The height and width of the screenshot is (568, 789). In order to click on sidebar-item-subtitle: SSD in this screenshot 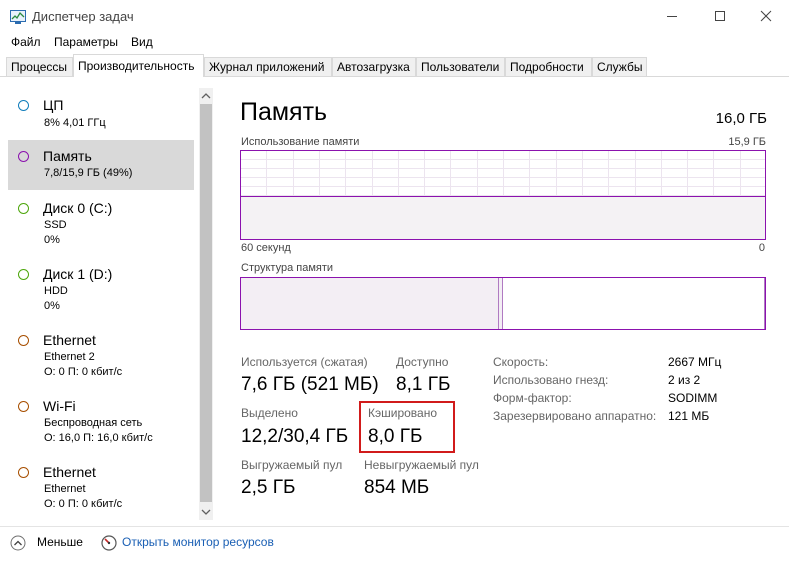, I will do `click(55, 225)`.